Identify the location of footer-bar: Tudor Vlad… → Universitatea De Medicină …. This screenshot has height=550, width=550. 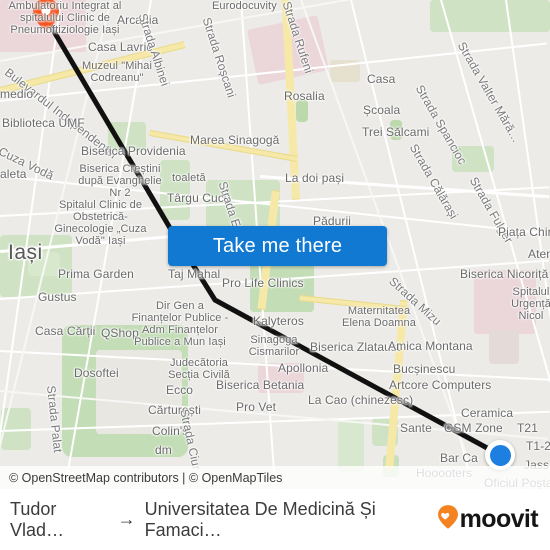
(275, 519).